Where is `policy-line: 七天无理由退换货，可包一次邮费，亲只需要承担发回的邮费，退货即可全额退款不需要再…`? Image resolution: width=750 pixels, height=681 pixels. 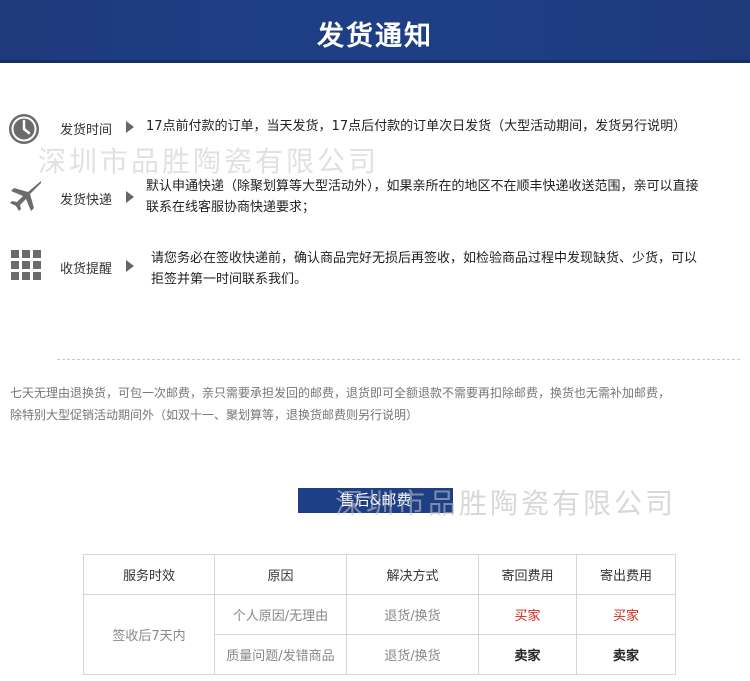 policy-line: 七天无理由退换货，可包一次邮费，亲只需要承担发回的邮费，退货即可全额退款不需要再… is located at coordinates (340, 393).